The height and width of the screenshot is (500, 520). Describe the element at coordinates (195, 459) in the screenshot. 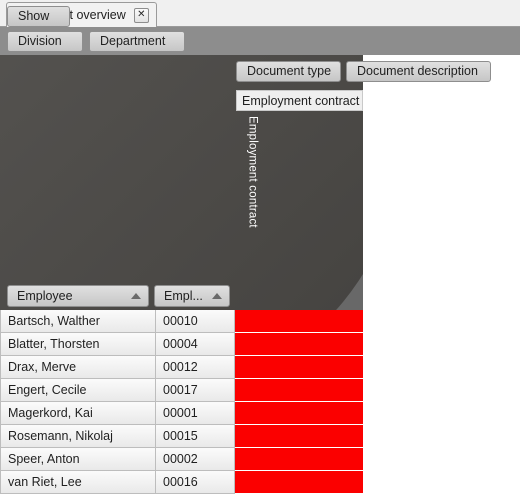

I see `cell-employee-number: 00002` at that location.